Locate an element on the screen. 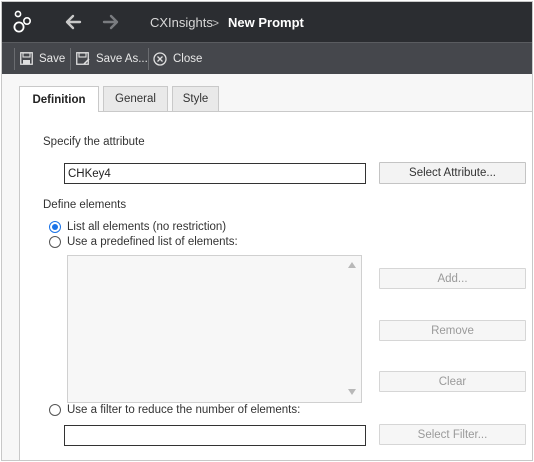  back-arrow-icon is located at coordinates (73, 22).